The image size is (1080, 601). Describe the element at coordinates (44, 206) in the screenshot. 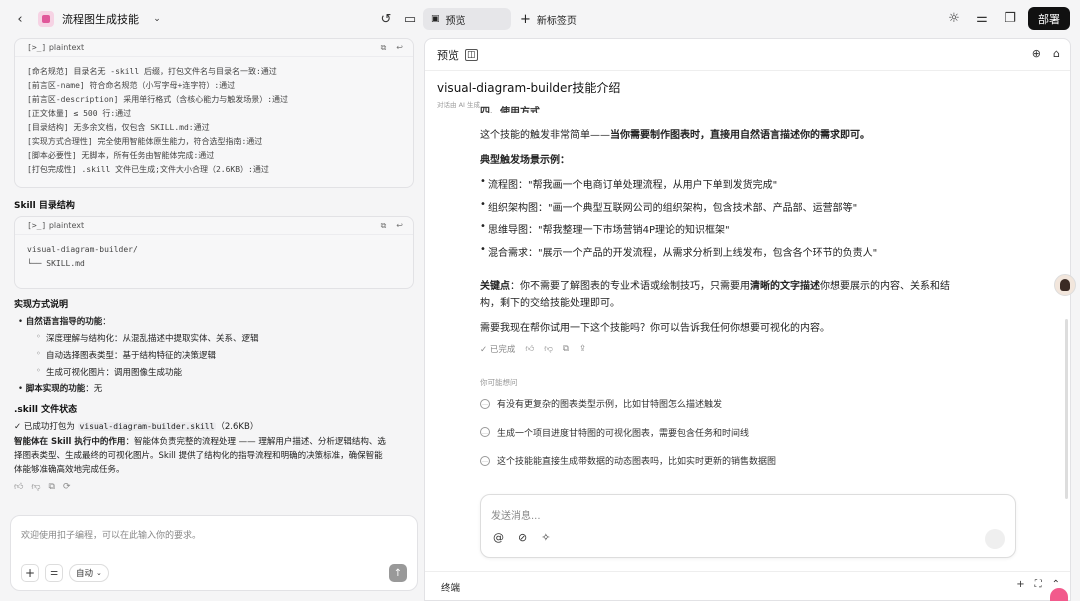

I see `skill-dir-title: Skill 目录结构` at that location.